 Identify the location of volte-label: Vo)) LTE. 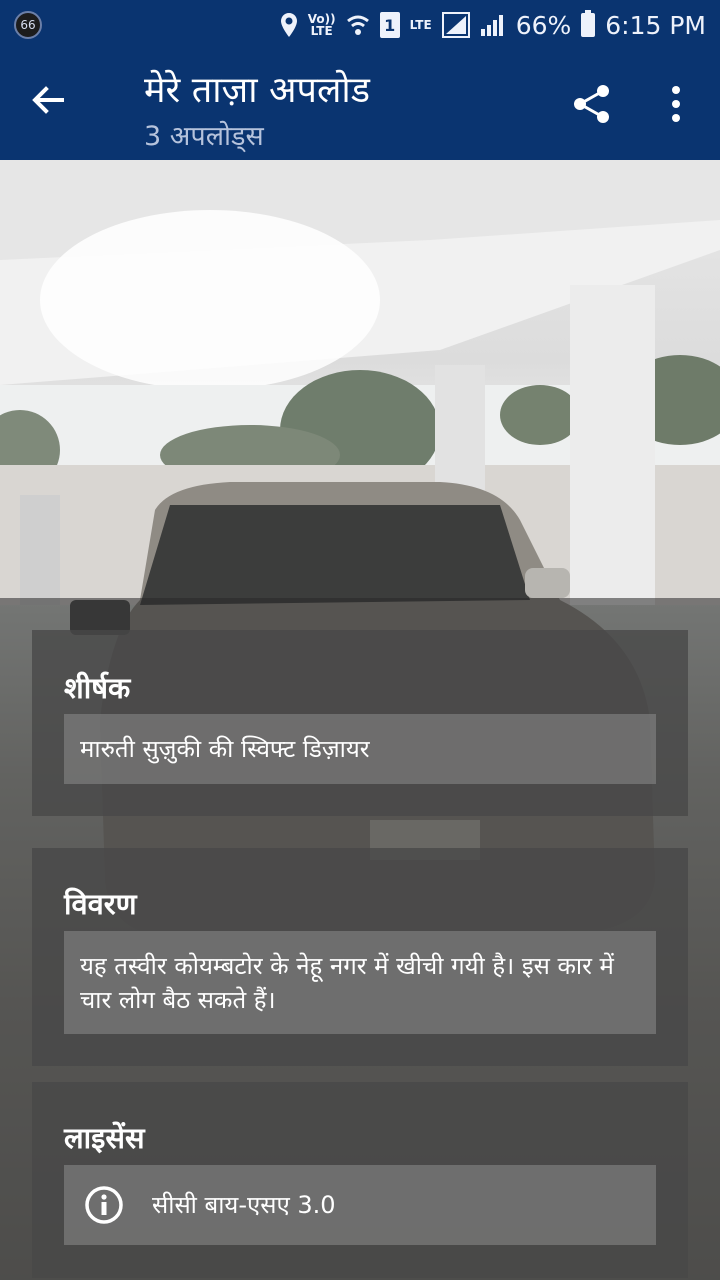
(321, 25).